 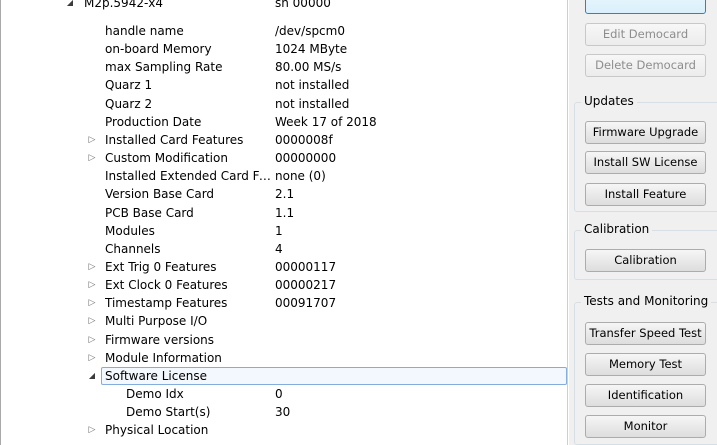 I want to click on tree-row: Channels 4, so click(x=284, y=249).